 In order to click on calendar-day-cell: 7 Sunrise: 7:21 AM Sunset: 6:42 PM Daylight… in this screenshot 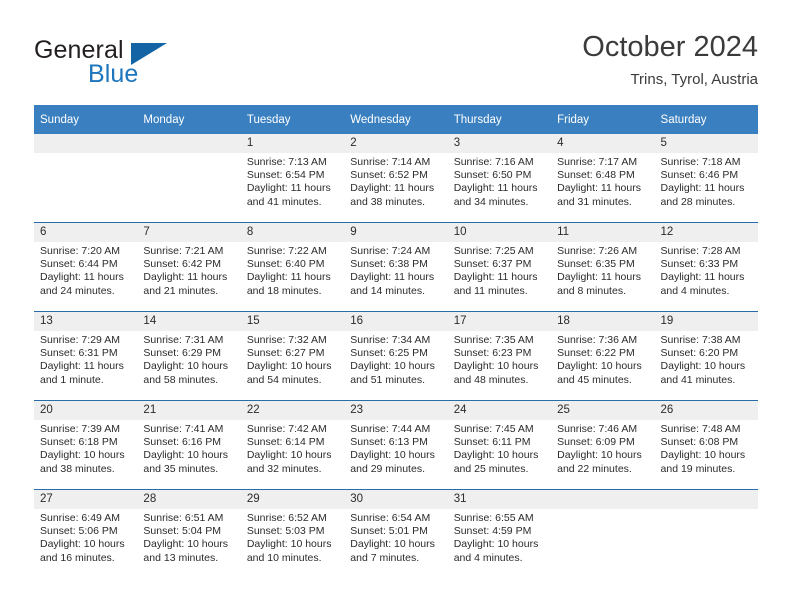, I will do `click(189, 267)`.